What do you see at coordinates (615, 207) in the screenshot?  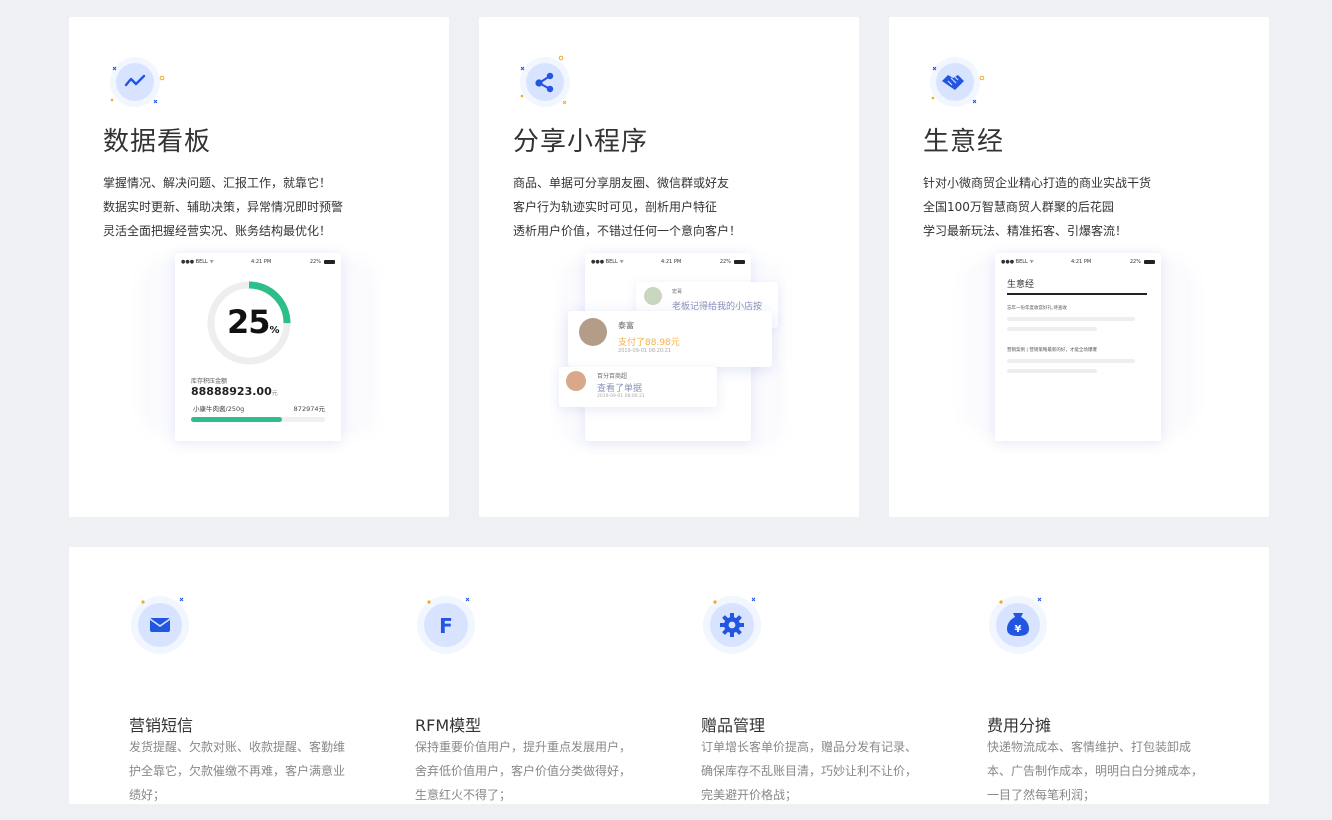 I see `desc-line: 客户行为轨迹实时可见，剖析用户特征` at bounding box center [615, 207].